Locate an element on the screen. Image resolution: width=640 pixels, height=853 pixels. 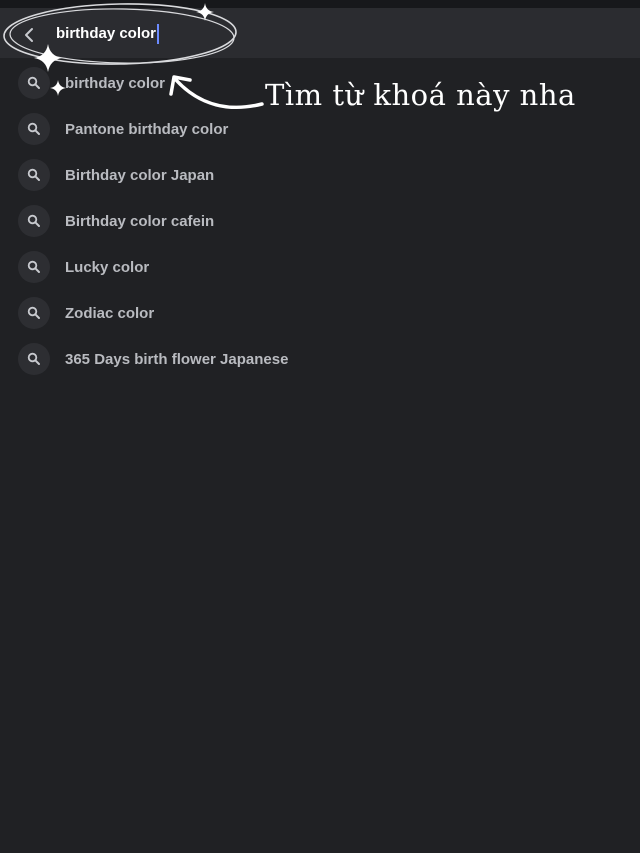
suggestion-item: 365 Days birth flower Japanese is located at coordinates (320, 359).